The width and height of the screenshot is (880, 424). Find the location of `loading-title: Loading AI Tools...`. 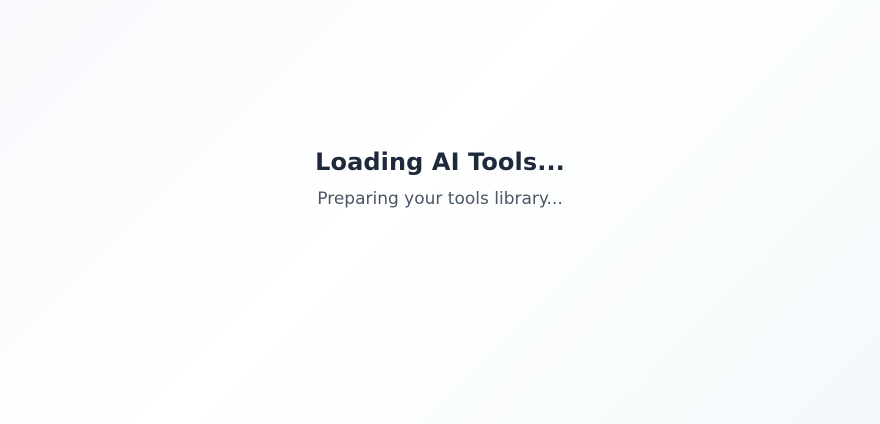

loading-title: Loading AI Tools... is located at coordinates (440, 162).